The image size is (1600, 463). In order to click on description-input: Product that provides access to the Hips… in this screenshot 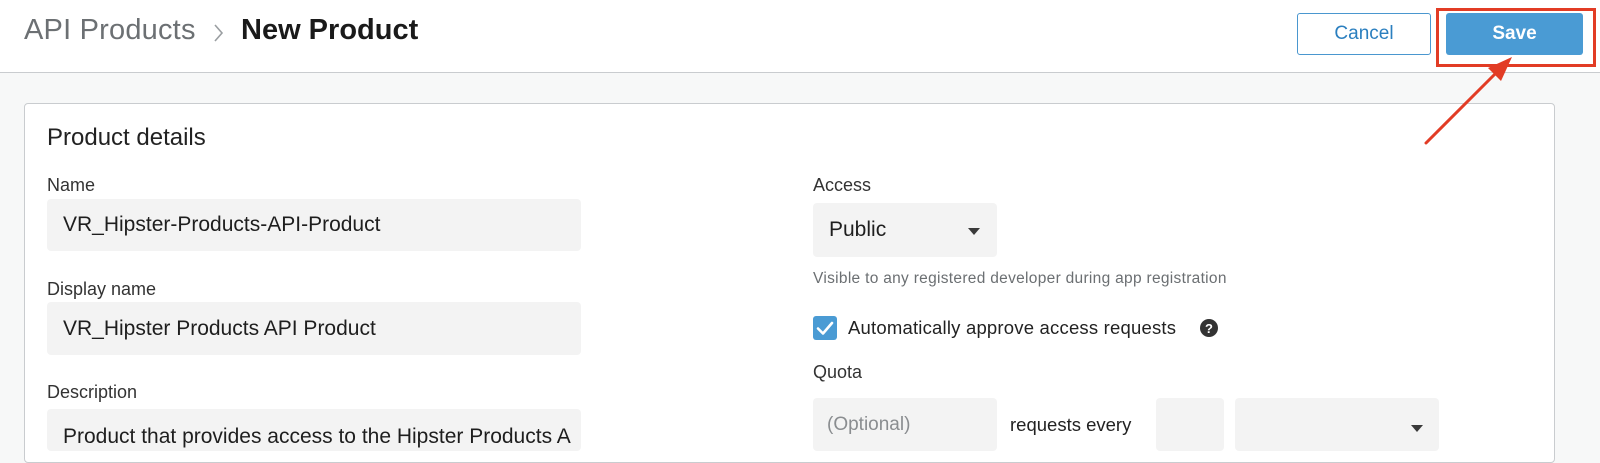, I will do `click(314, 430)`.